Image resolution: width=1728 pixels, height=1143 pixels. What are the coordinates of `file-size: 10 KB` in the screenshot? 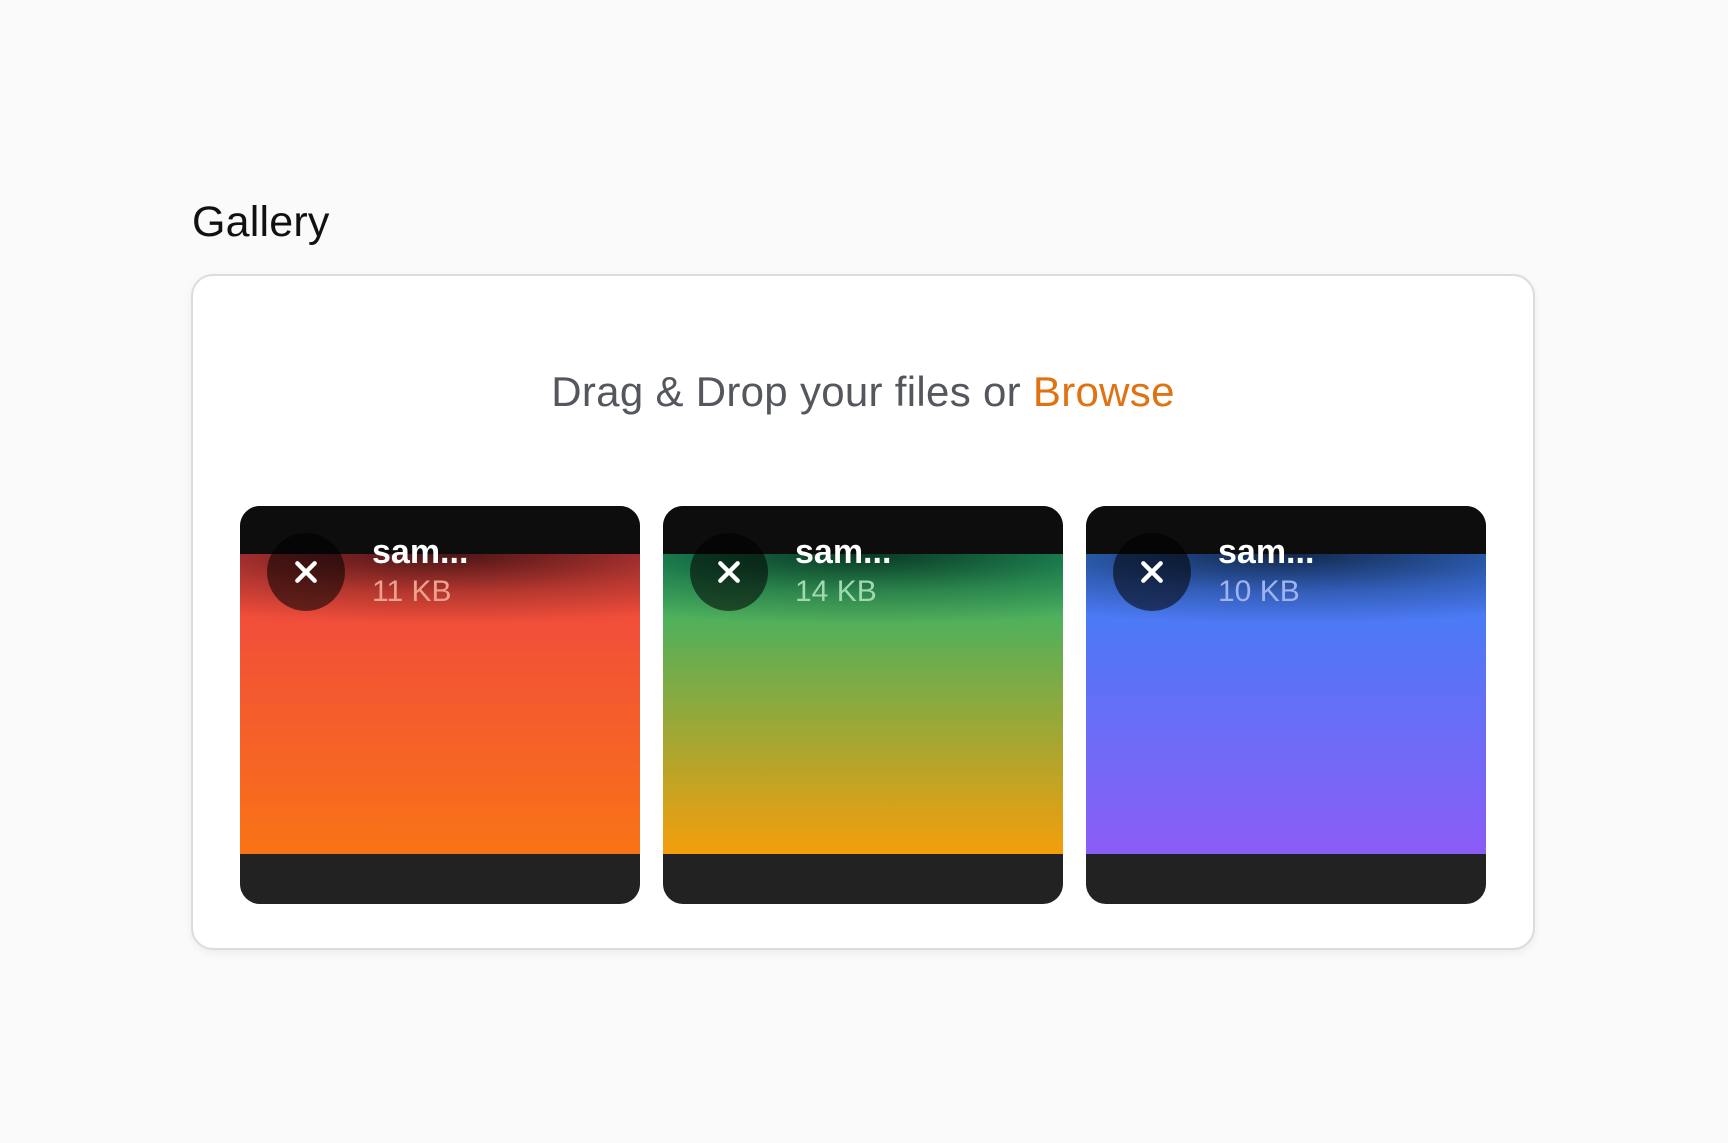 It's located at (1259, 591).